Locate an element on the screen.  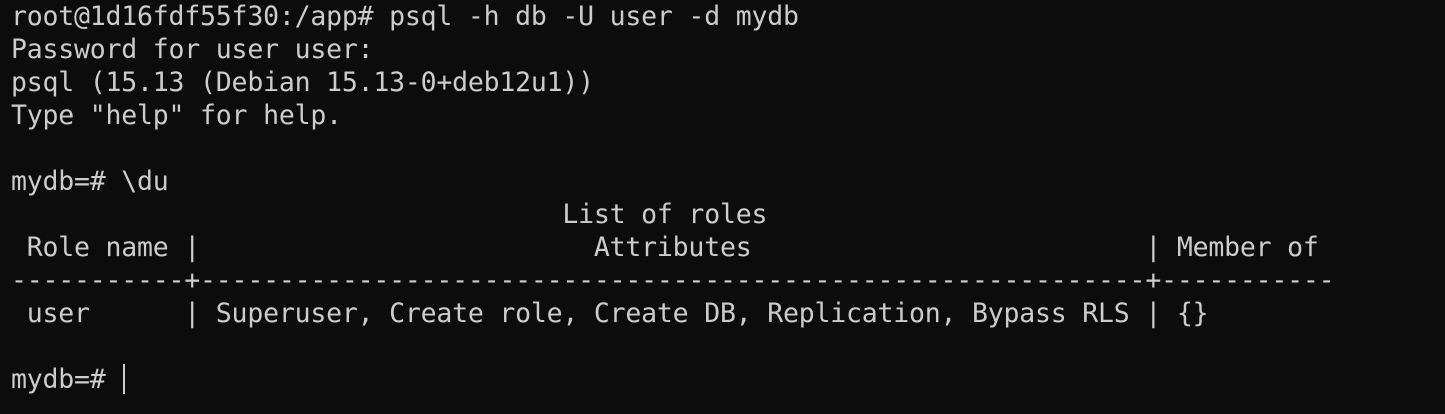
text-cursor is located at coordinates (124, 379).